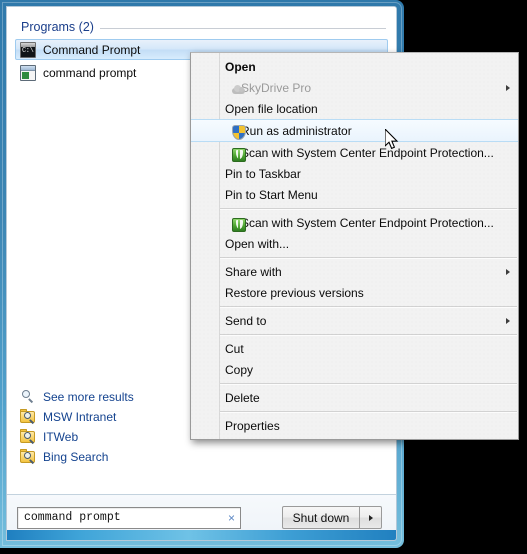 This screenshot has width=527, height=554. Describe the element at coordinates (354, 173) in the screenshot. I see `context-menu-item: Pin to Taskbar` at that location.